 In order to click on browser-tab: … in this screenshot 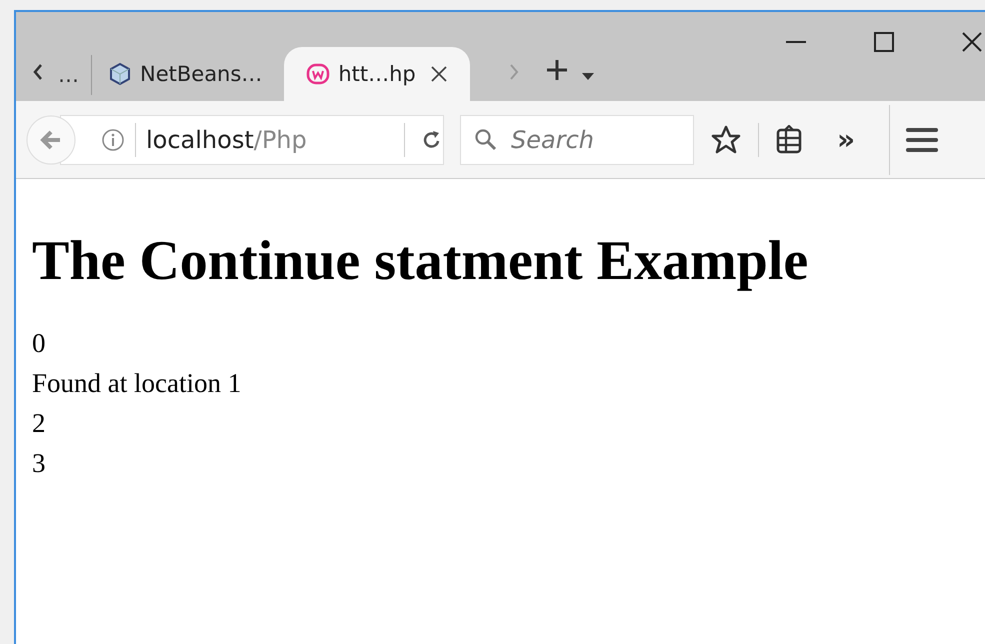, I will do `click(75, 75)`.